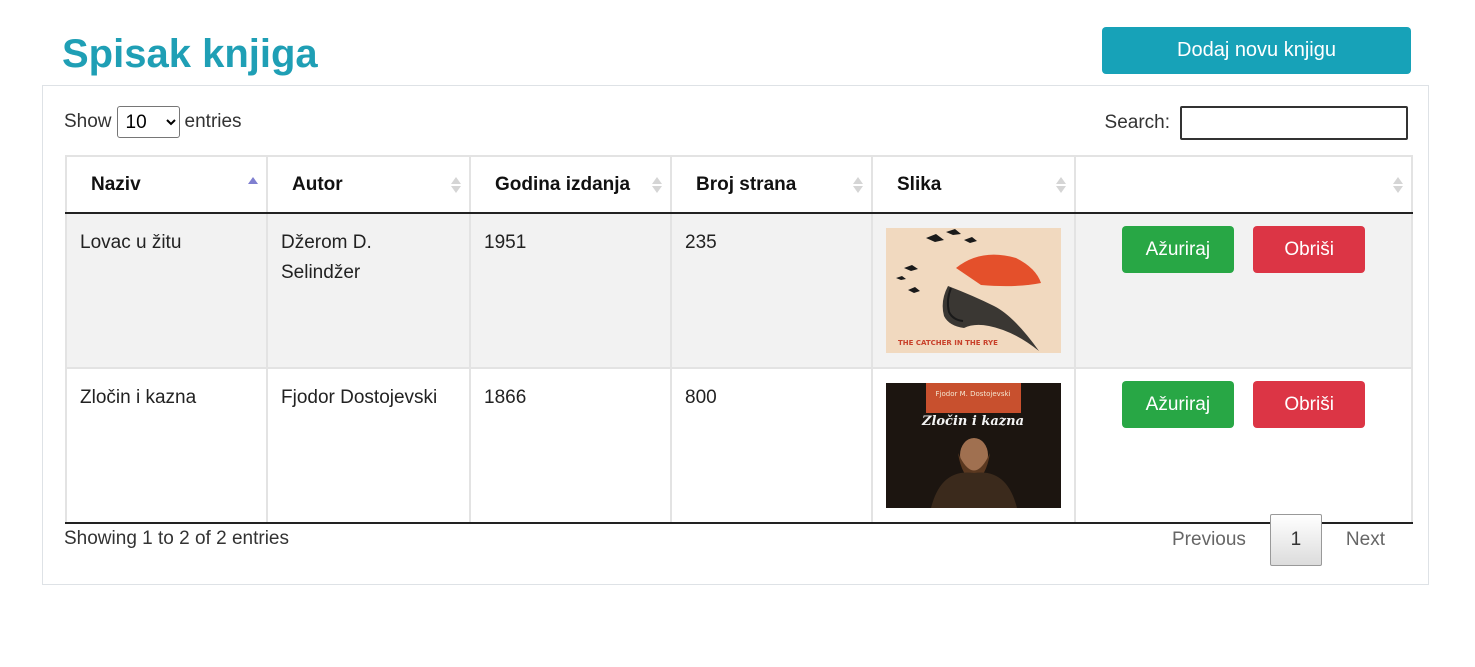  I want to click on page-button-current: 1, so click(1295, 540).